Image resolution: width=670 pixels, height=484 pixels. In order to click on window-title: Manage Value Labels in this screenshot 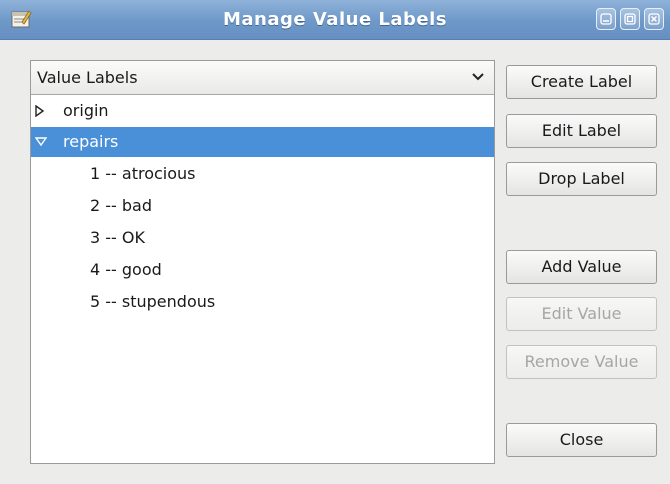, I will do `click(335, 19)`.